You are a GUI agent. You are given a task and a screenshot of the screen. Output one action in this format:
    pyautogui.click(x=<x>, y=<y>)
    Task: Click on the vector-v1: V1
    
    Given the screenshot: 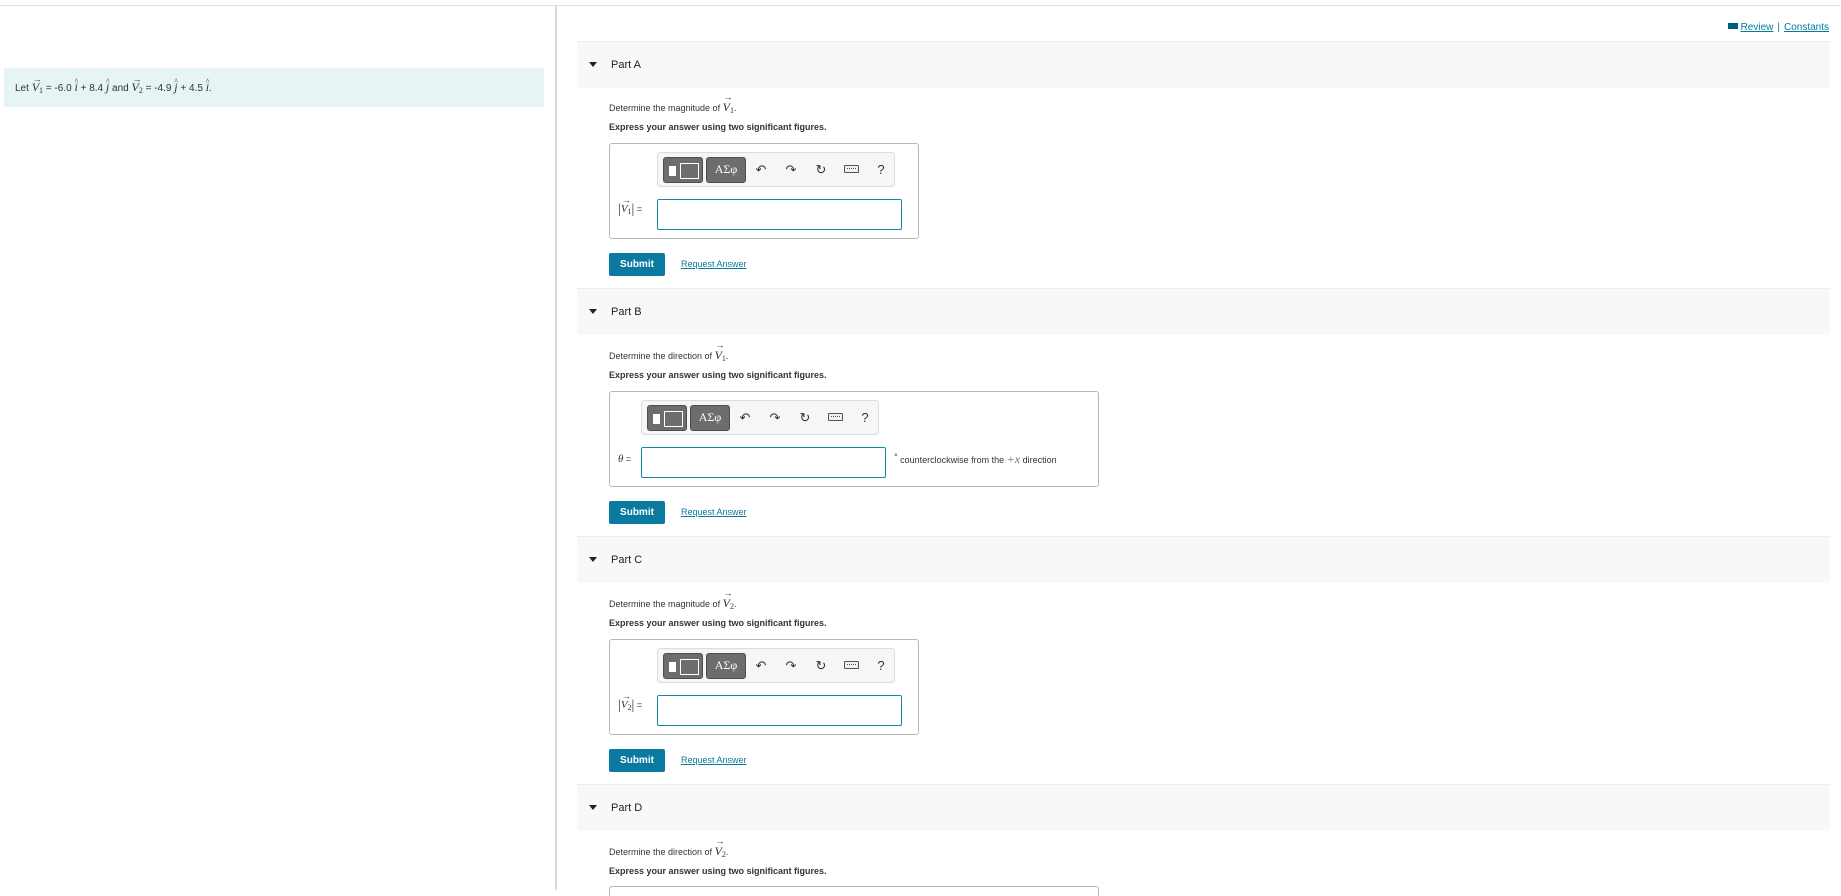 What is the action you would take?
    pyautogui.click(x=37, y=79)
    